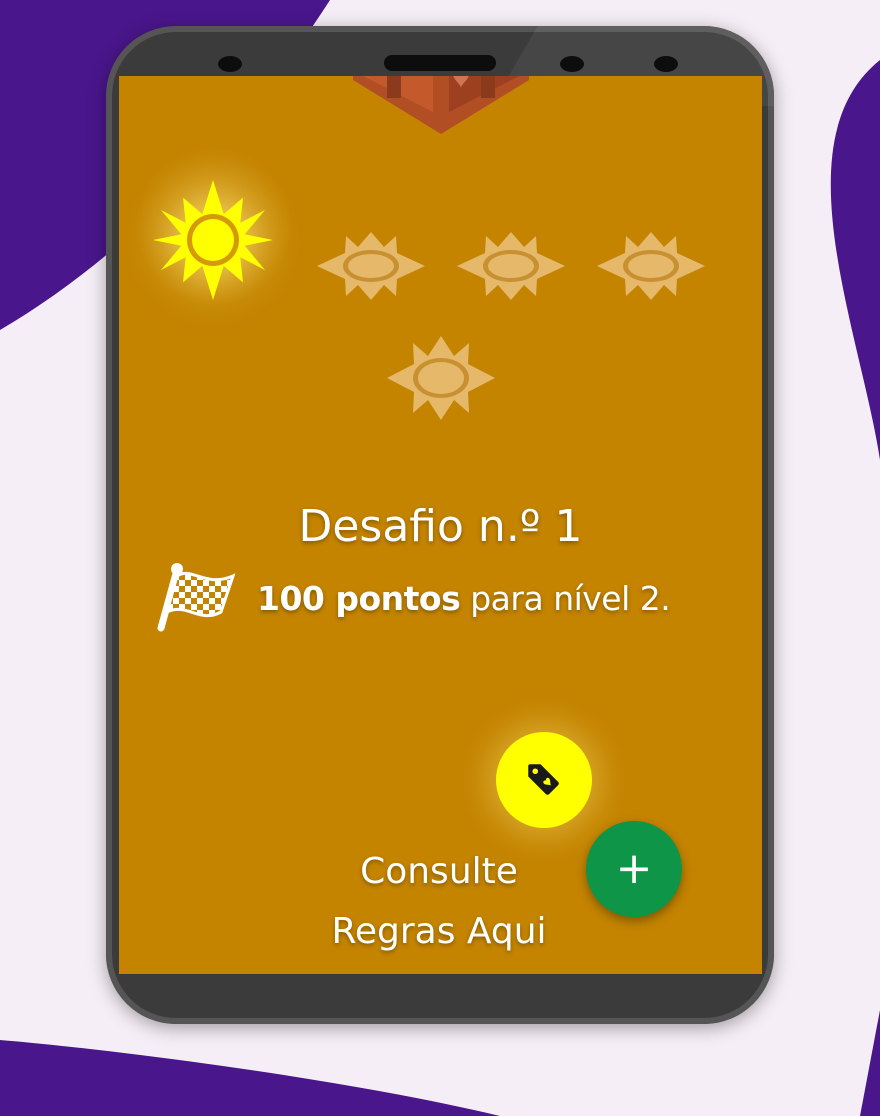 Image resolution: width=880 pixels, height=1116 pixels. I want to click on level-goal: 100 pontos para nível 2., so click(413, 598).